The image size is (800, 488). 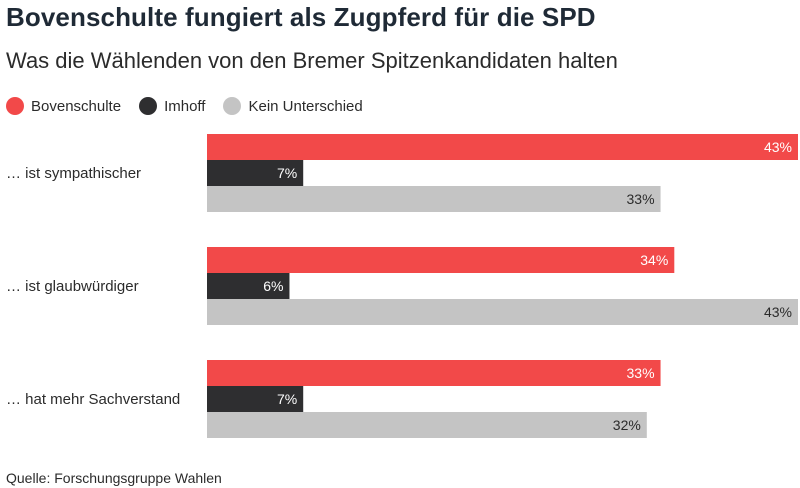 I want to click on data-label-bovenschulte: 34%, so click(x=654, y=260).